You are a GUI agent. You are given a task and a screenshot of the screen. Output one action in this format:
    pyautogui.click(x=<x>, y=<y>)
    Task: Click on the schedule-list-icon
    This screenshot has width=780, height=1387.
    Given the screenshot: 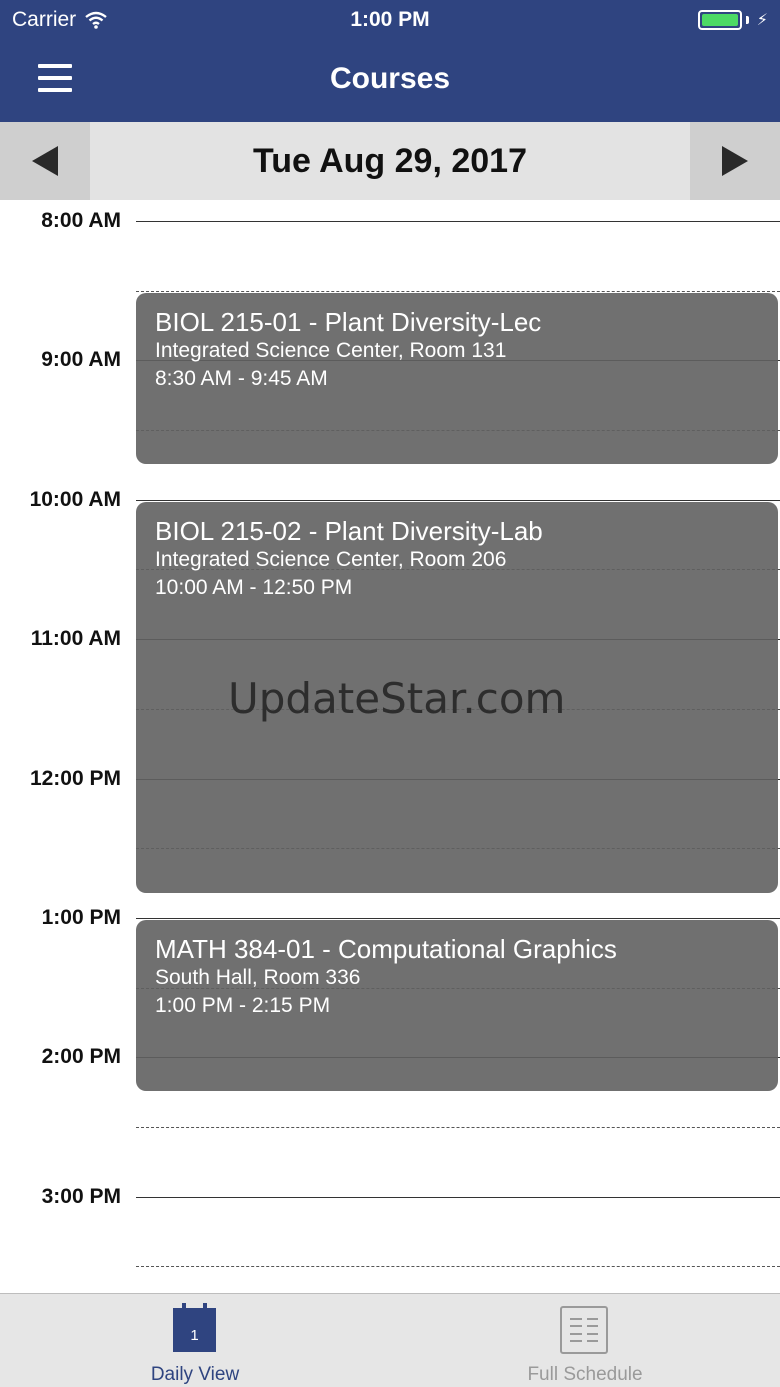 What is the action you would take?
    pyautogui.click(x=584, y=1330)
    